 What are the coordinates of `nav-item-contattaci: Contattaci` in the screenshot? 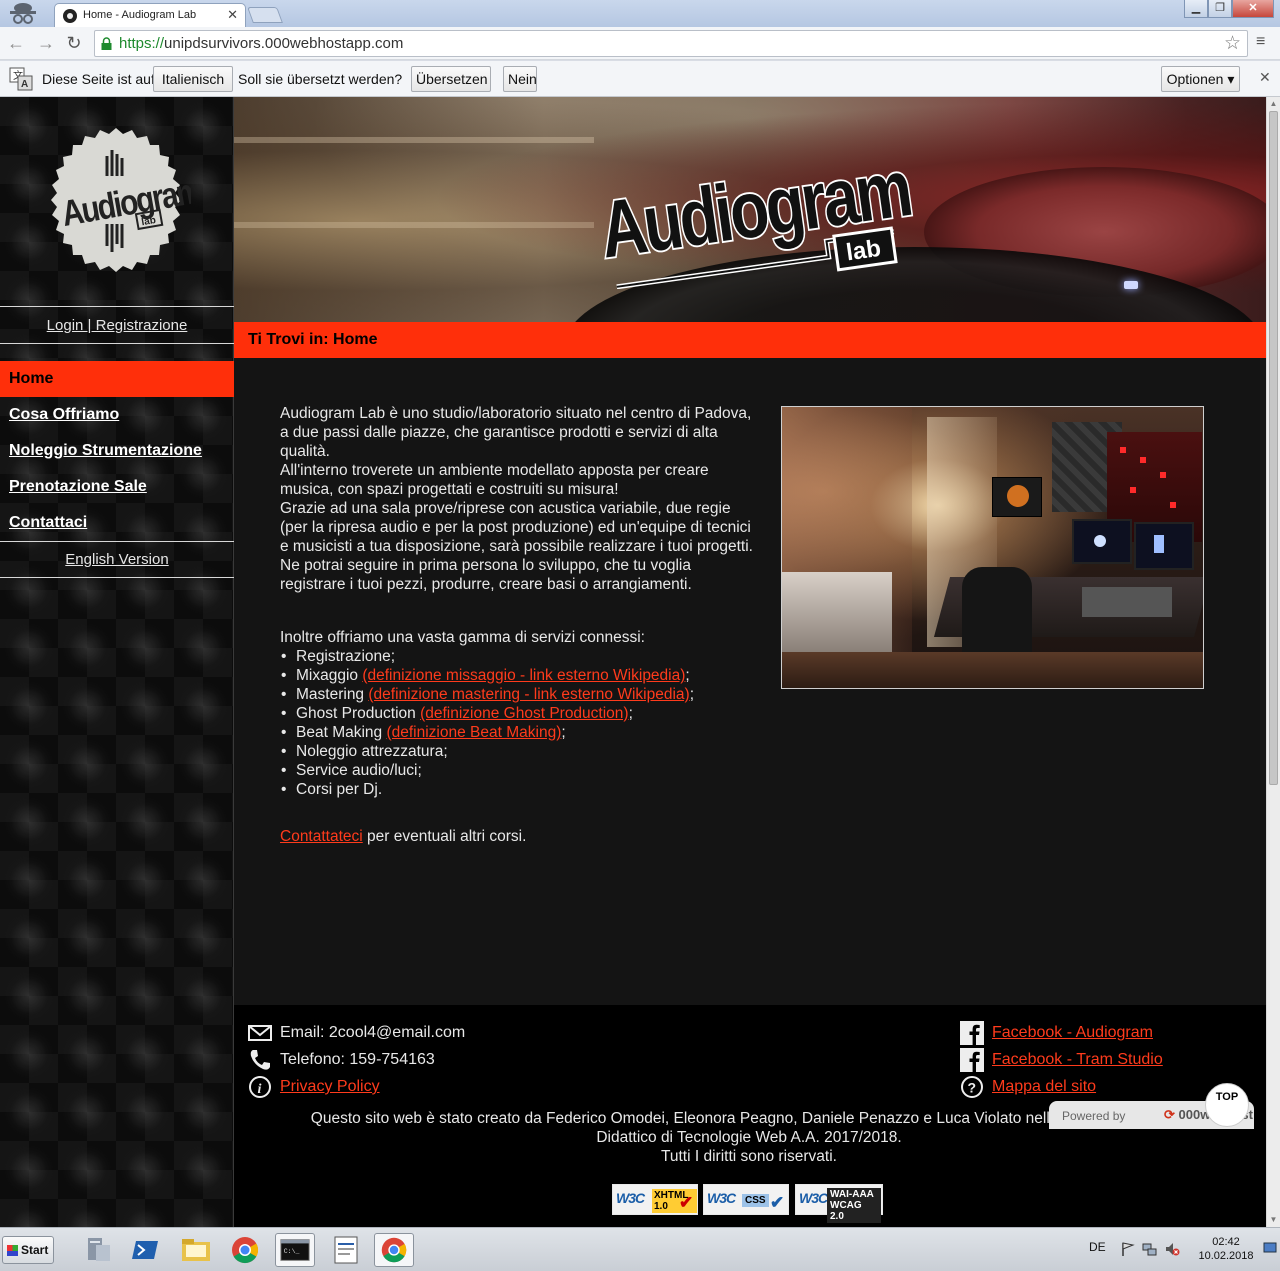 It's located at (117, 523).